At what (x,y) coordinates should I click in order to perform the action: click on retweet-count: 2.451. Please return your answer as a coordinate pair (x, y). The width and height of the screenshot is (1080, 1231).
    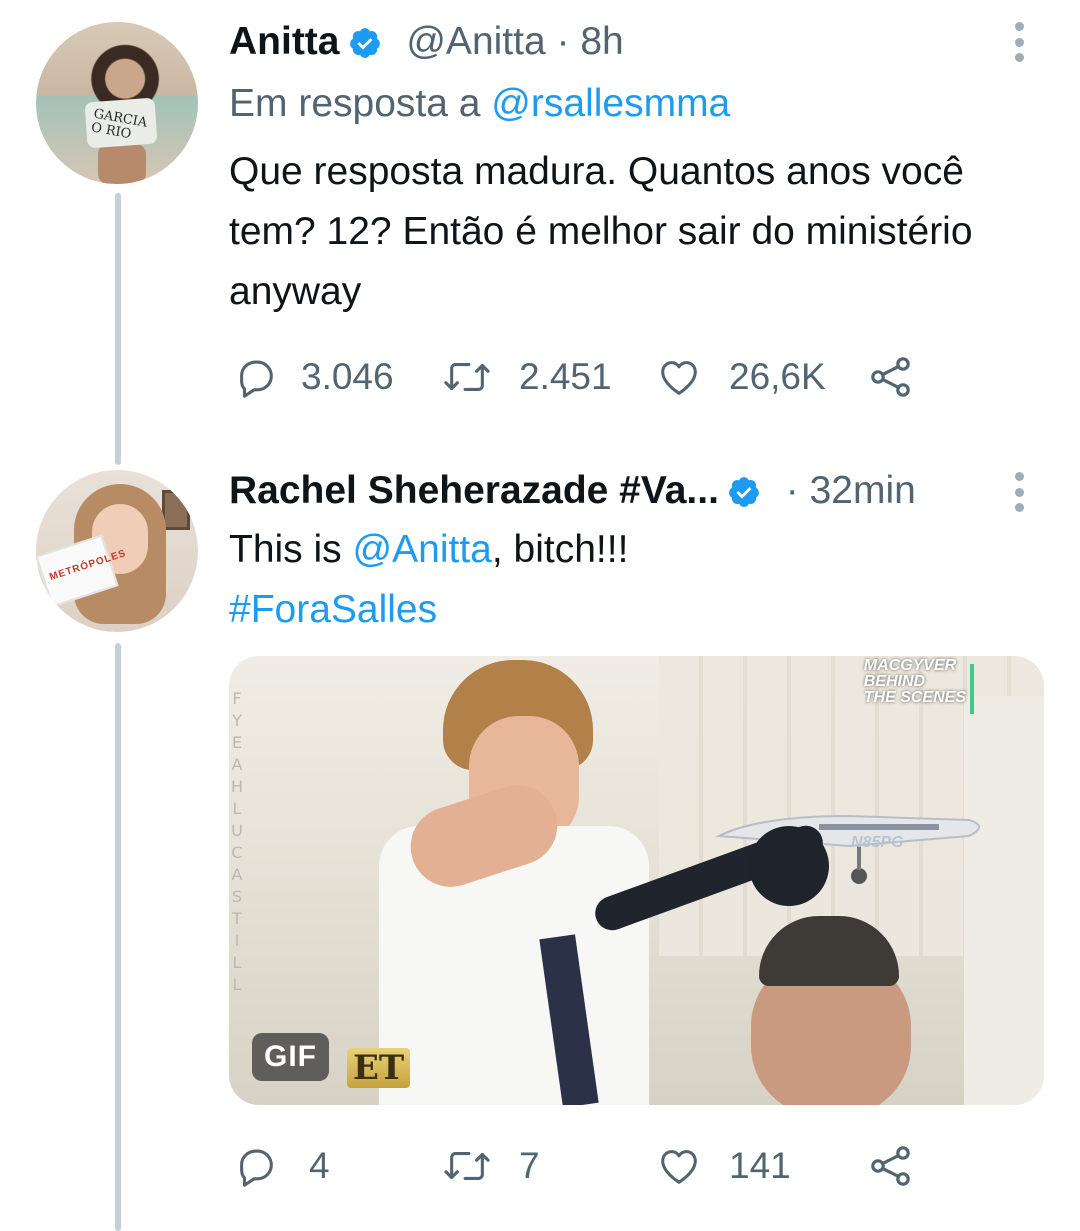
    Looking at the image, I should click on (565, 376).